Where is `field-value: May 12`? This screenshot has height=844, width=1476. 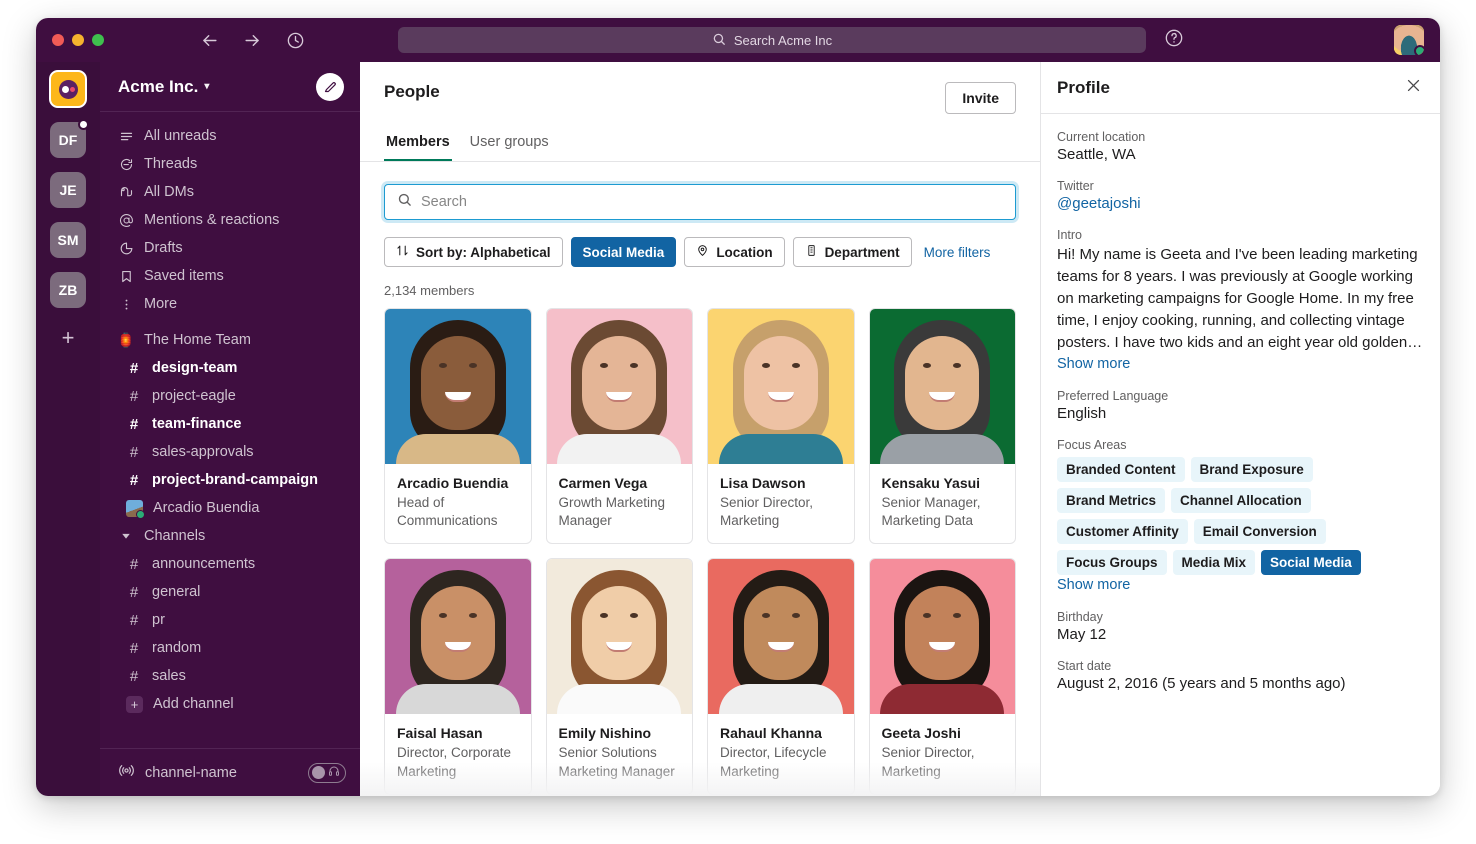 field-value: May 12 is located at coordinates (1082, 635).